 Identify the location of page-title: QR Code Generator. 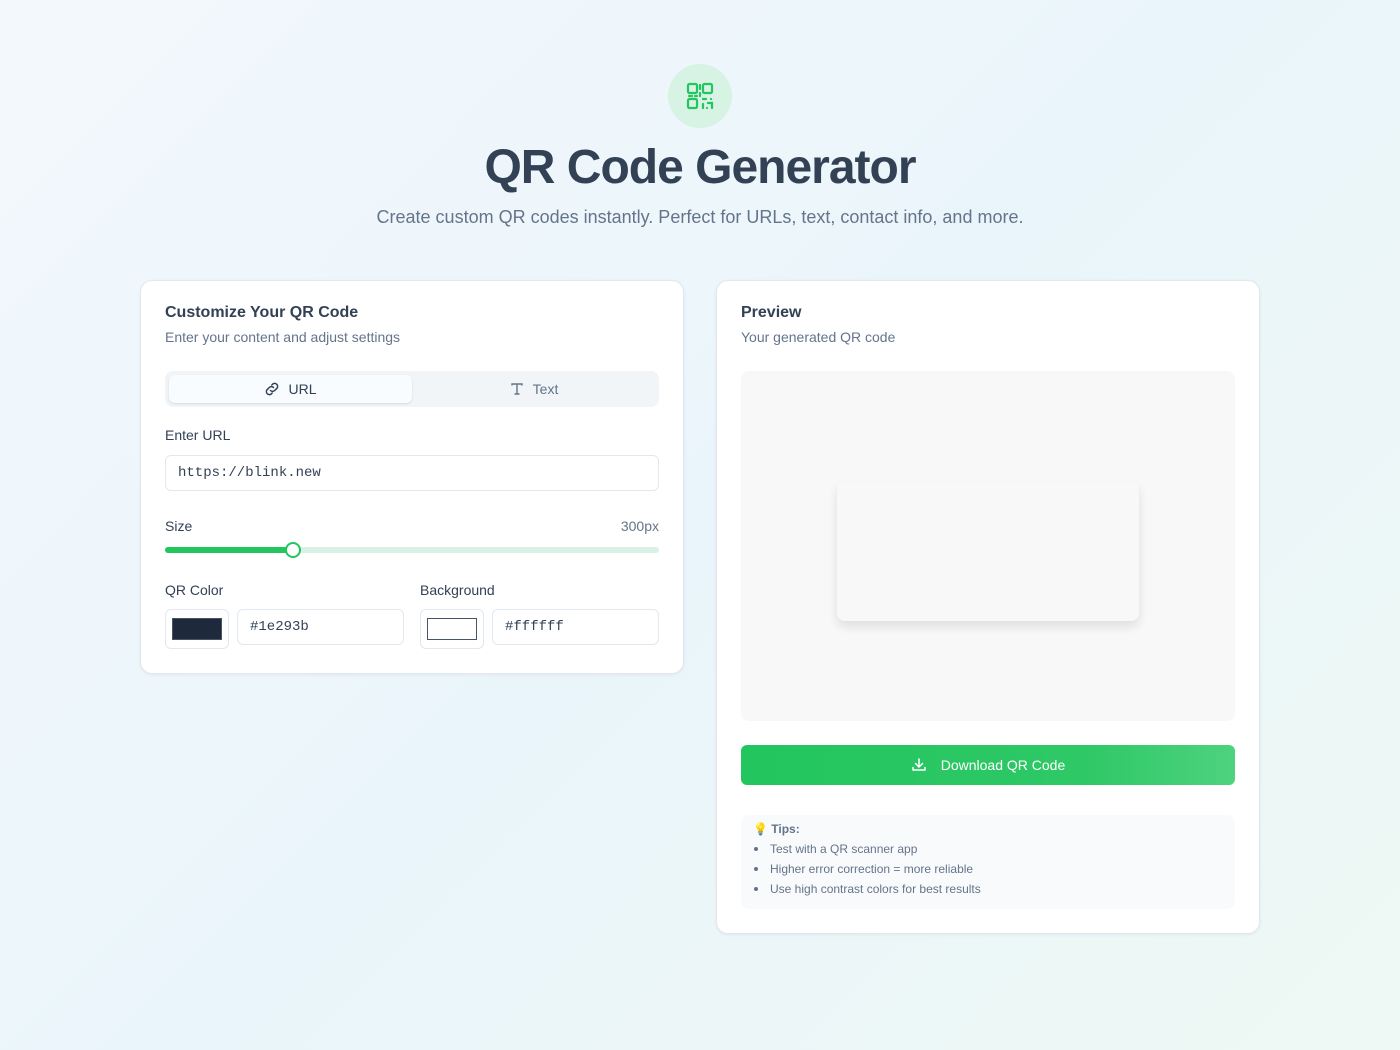
(700, 167).